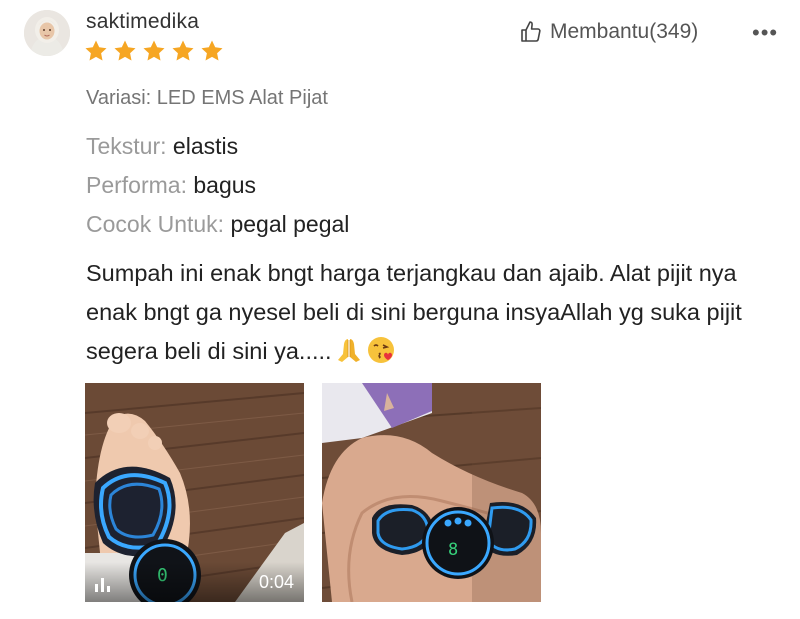  What do you see at coordinates (194, 492) in the screenshot?
I see `review-video-thumbnail: 0 0:04` at bounding box center [194, 492].